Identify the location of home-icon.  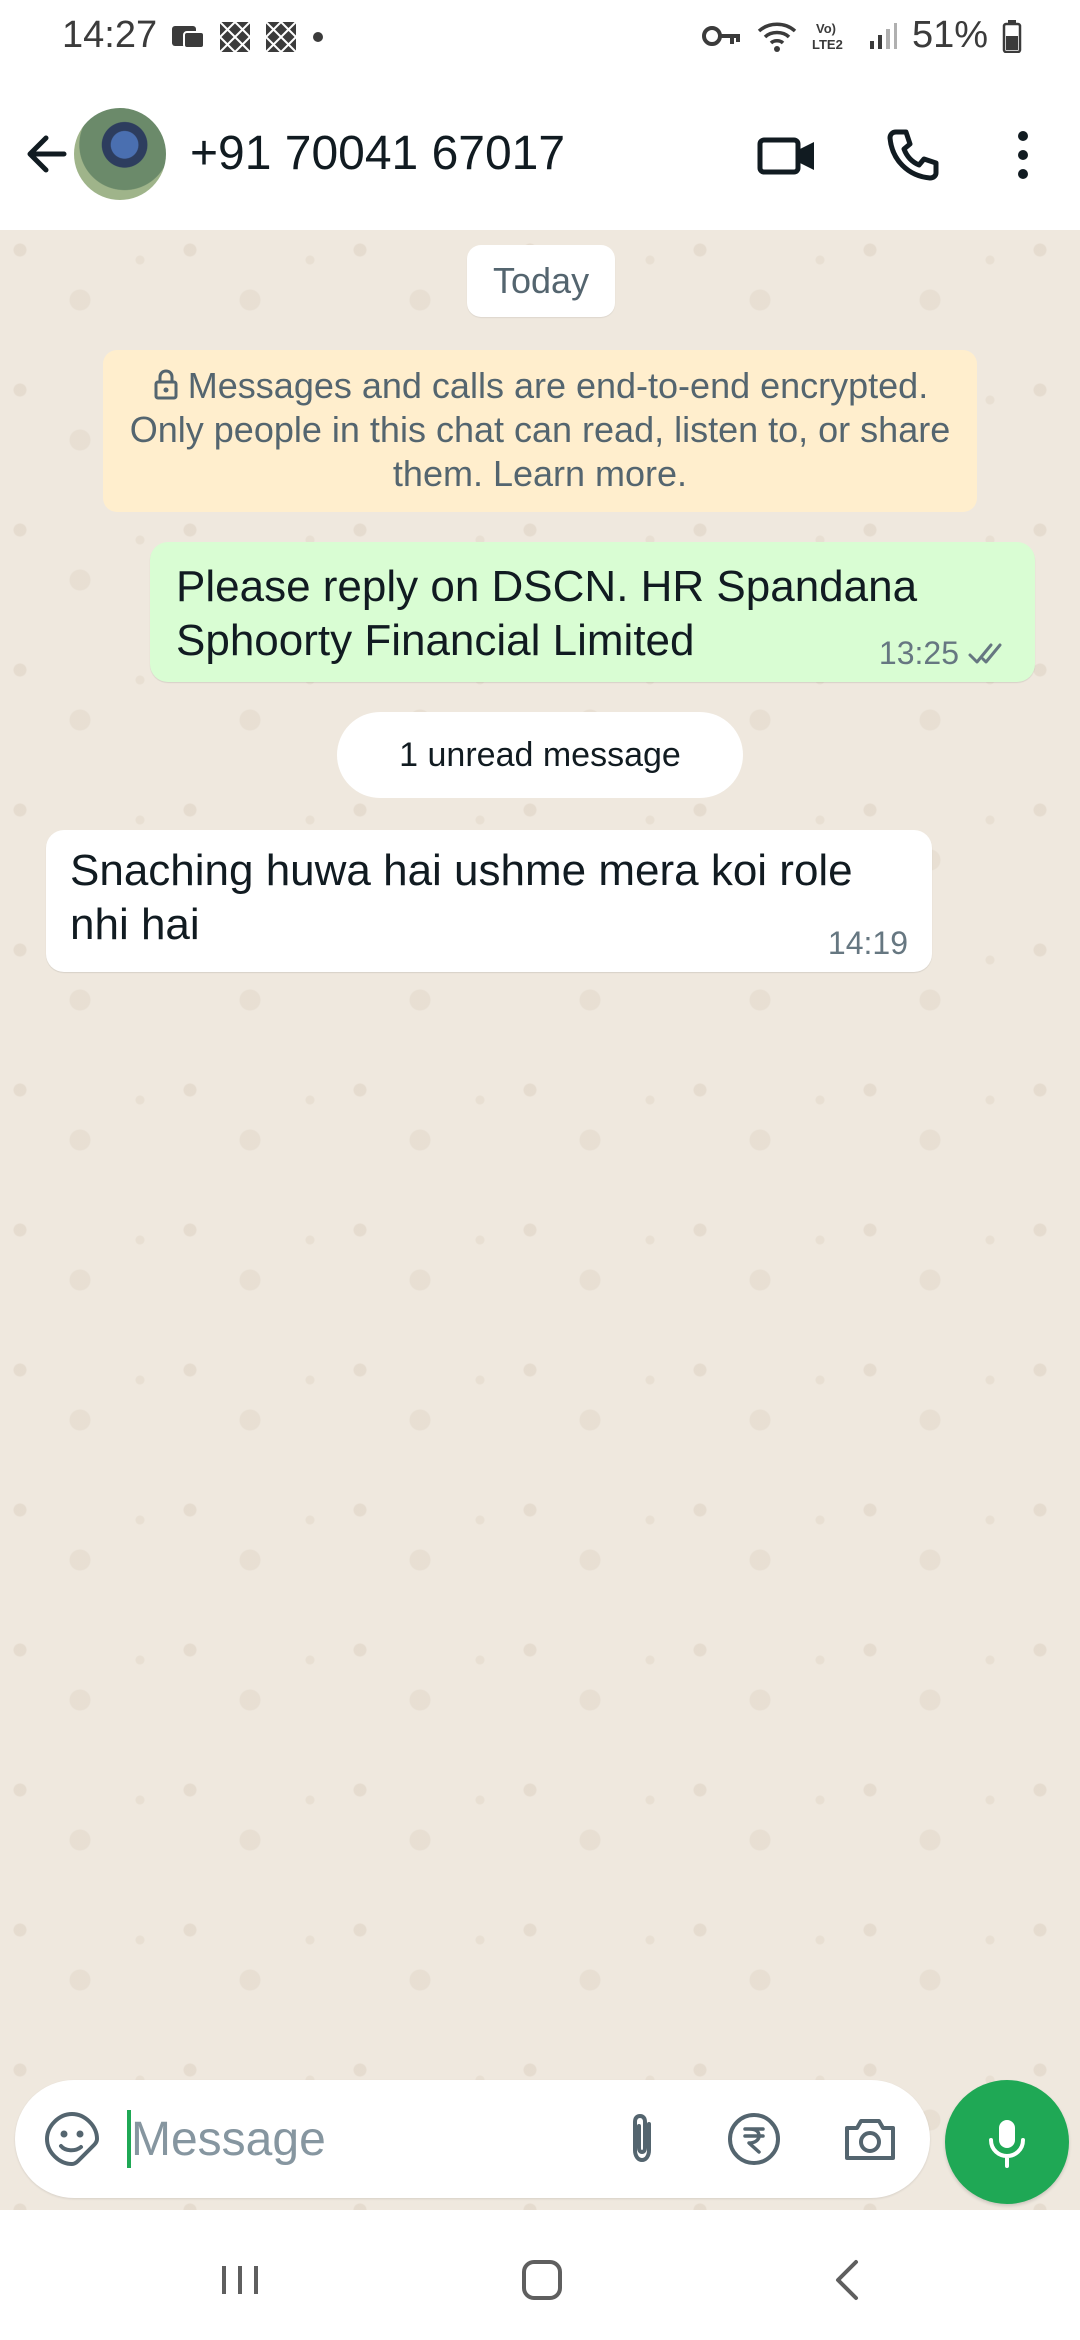
(542, 2280).